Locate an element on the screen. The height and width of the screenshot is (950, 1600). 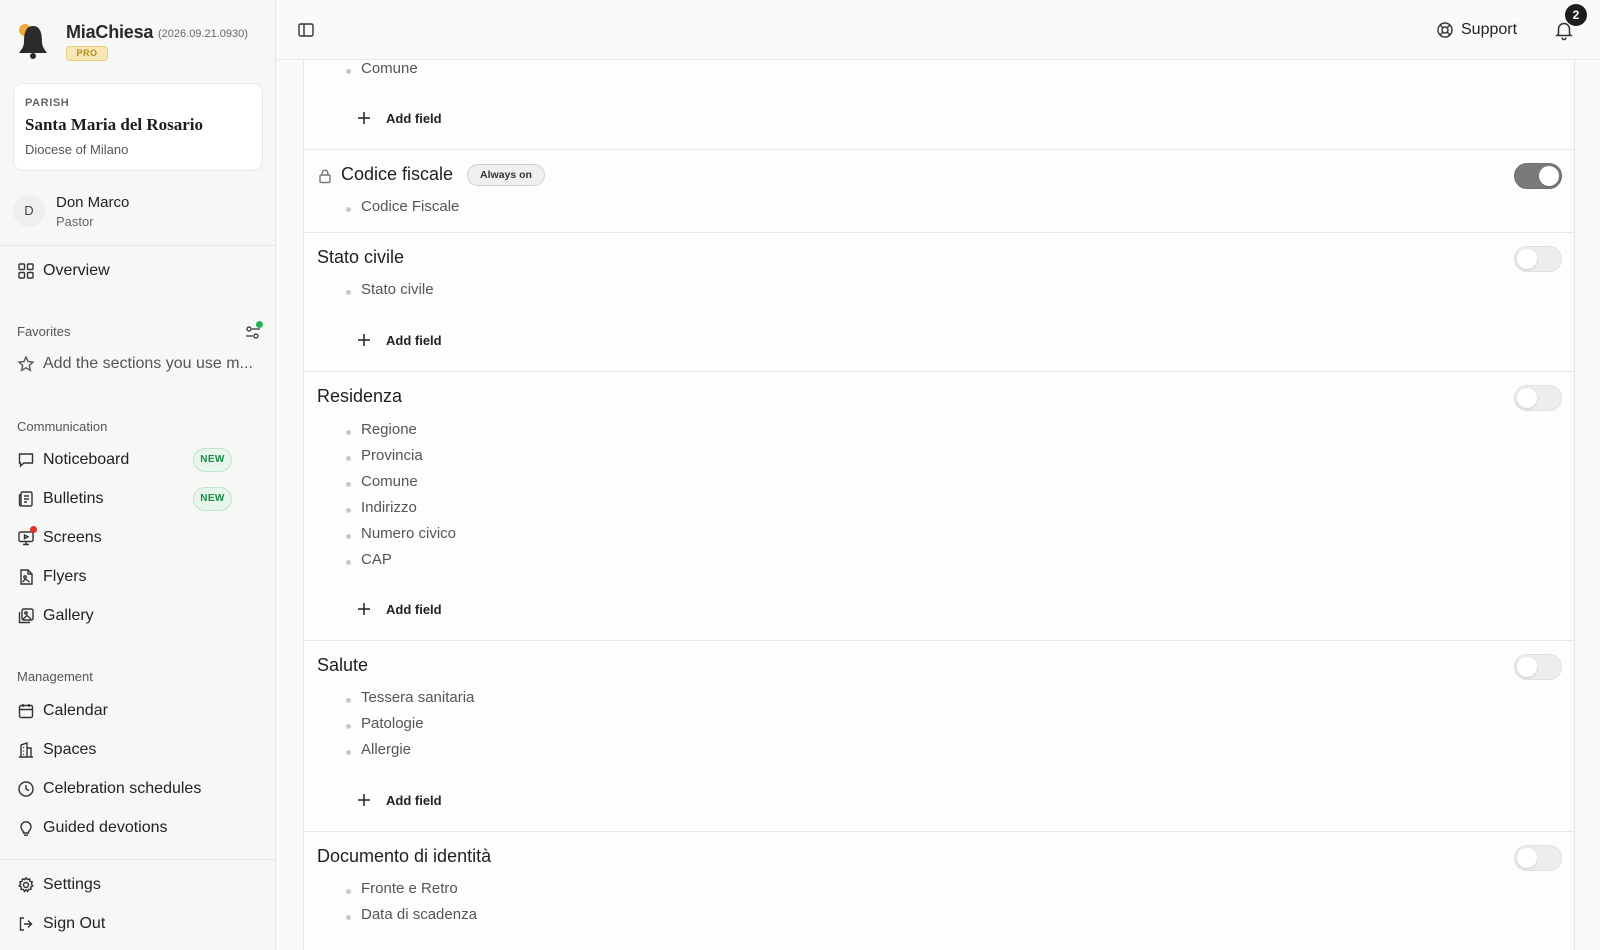
parish-name: Santa Maria del Rosario is located at coordinates (114, 124).